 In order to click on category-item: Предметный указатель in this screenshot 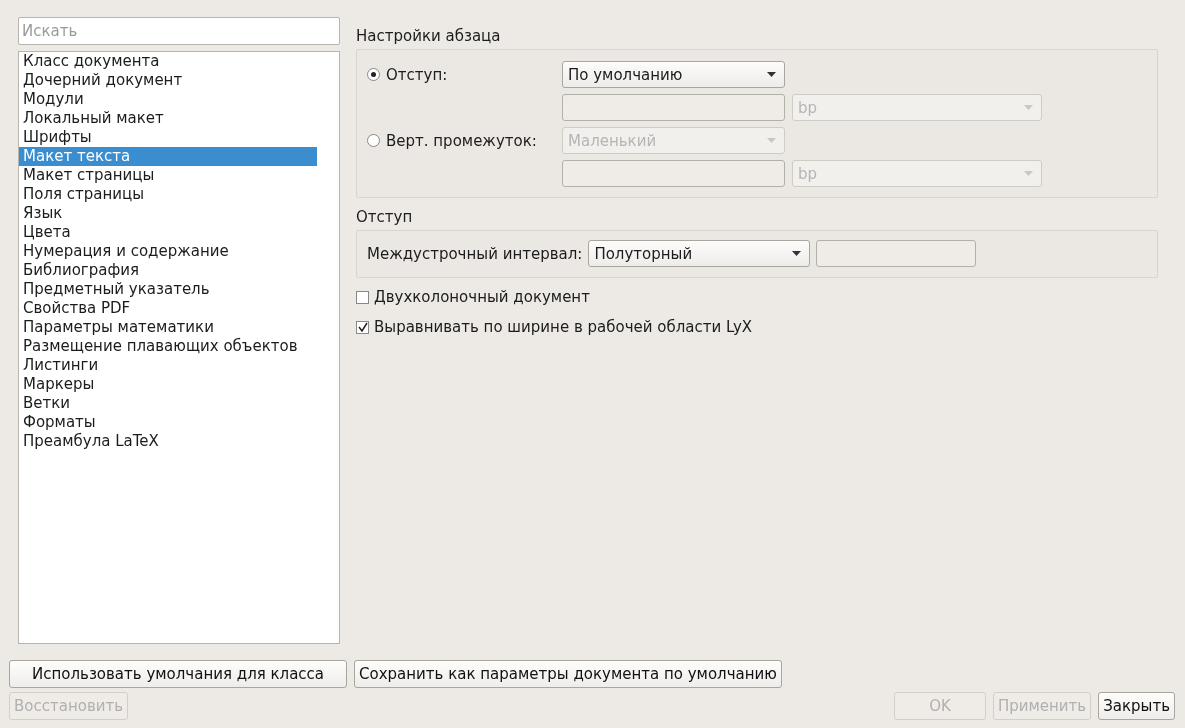, I will do `click(168, 289)`.